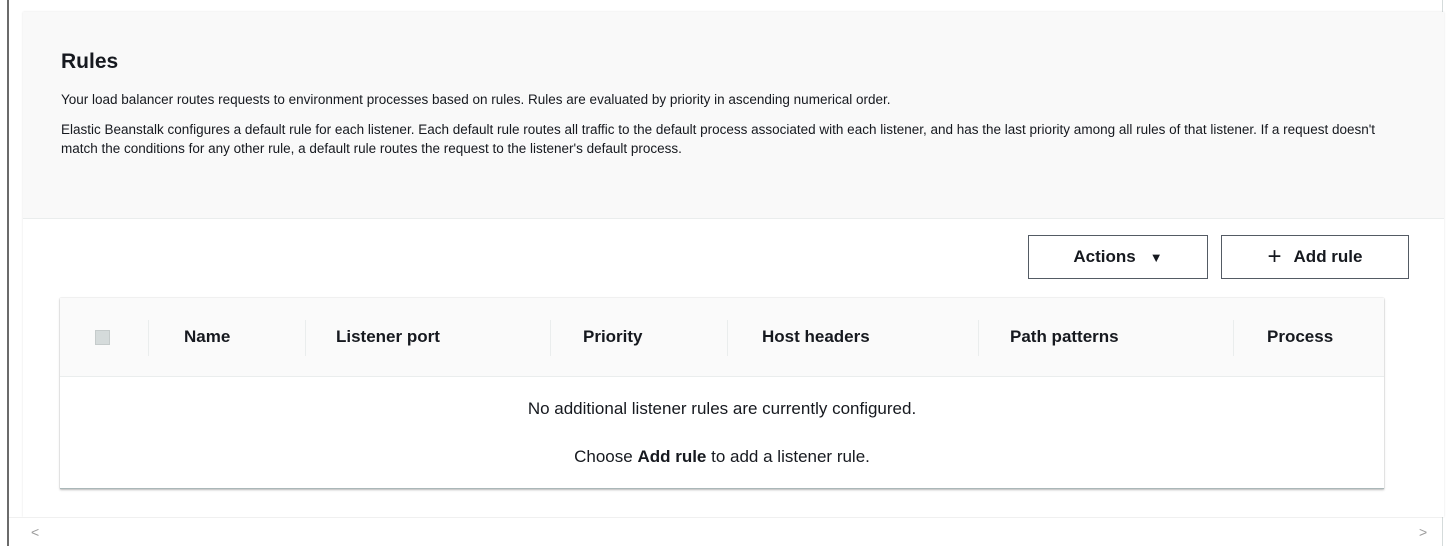  I want to click on empty-state-hint: Choose Add rule to add a listener rule., so click(722, 457).